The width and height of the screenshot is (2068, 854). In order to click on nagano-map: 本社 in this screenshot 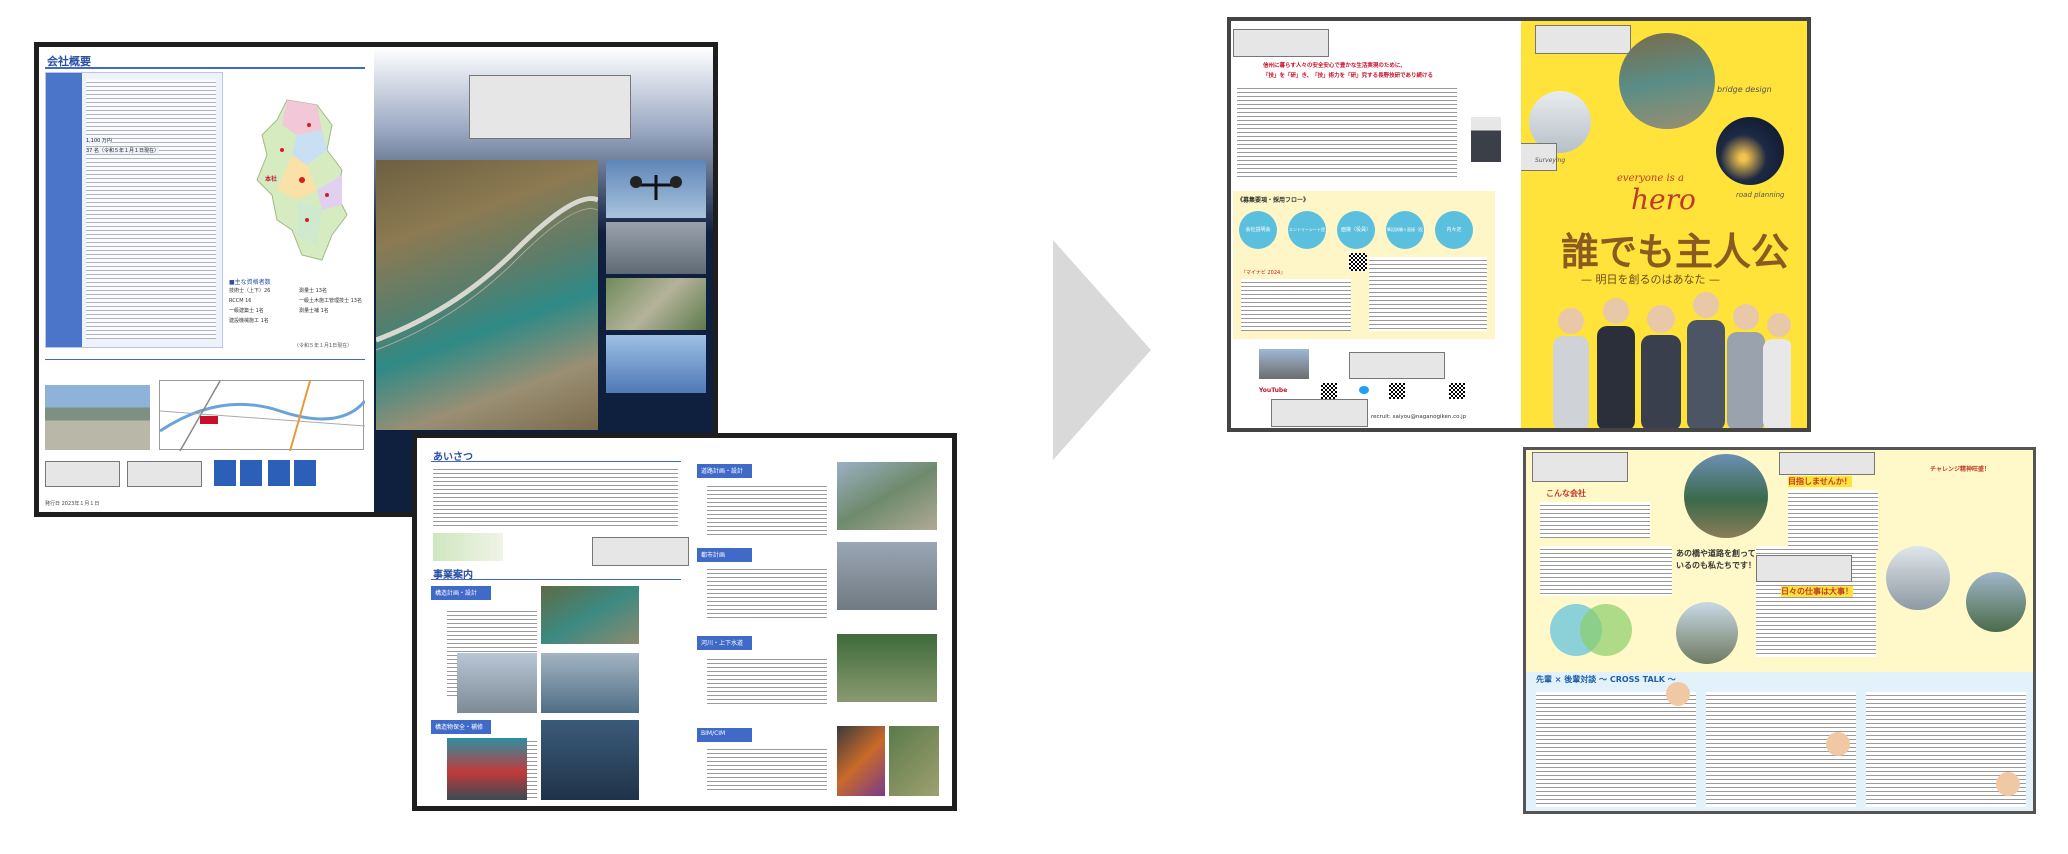, I will do `click(304, 180)`.